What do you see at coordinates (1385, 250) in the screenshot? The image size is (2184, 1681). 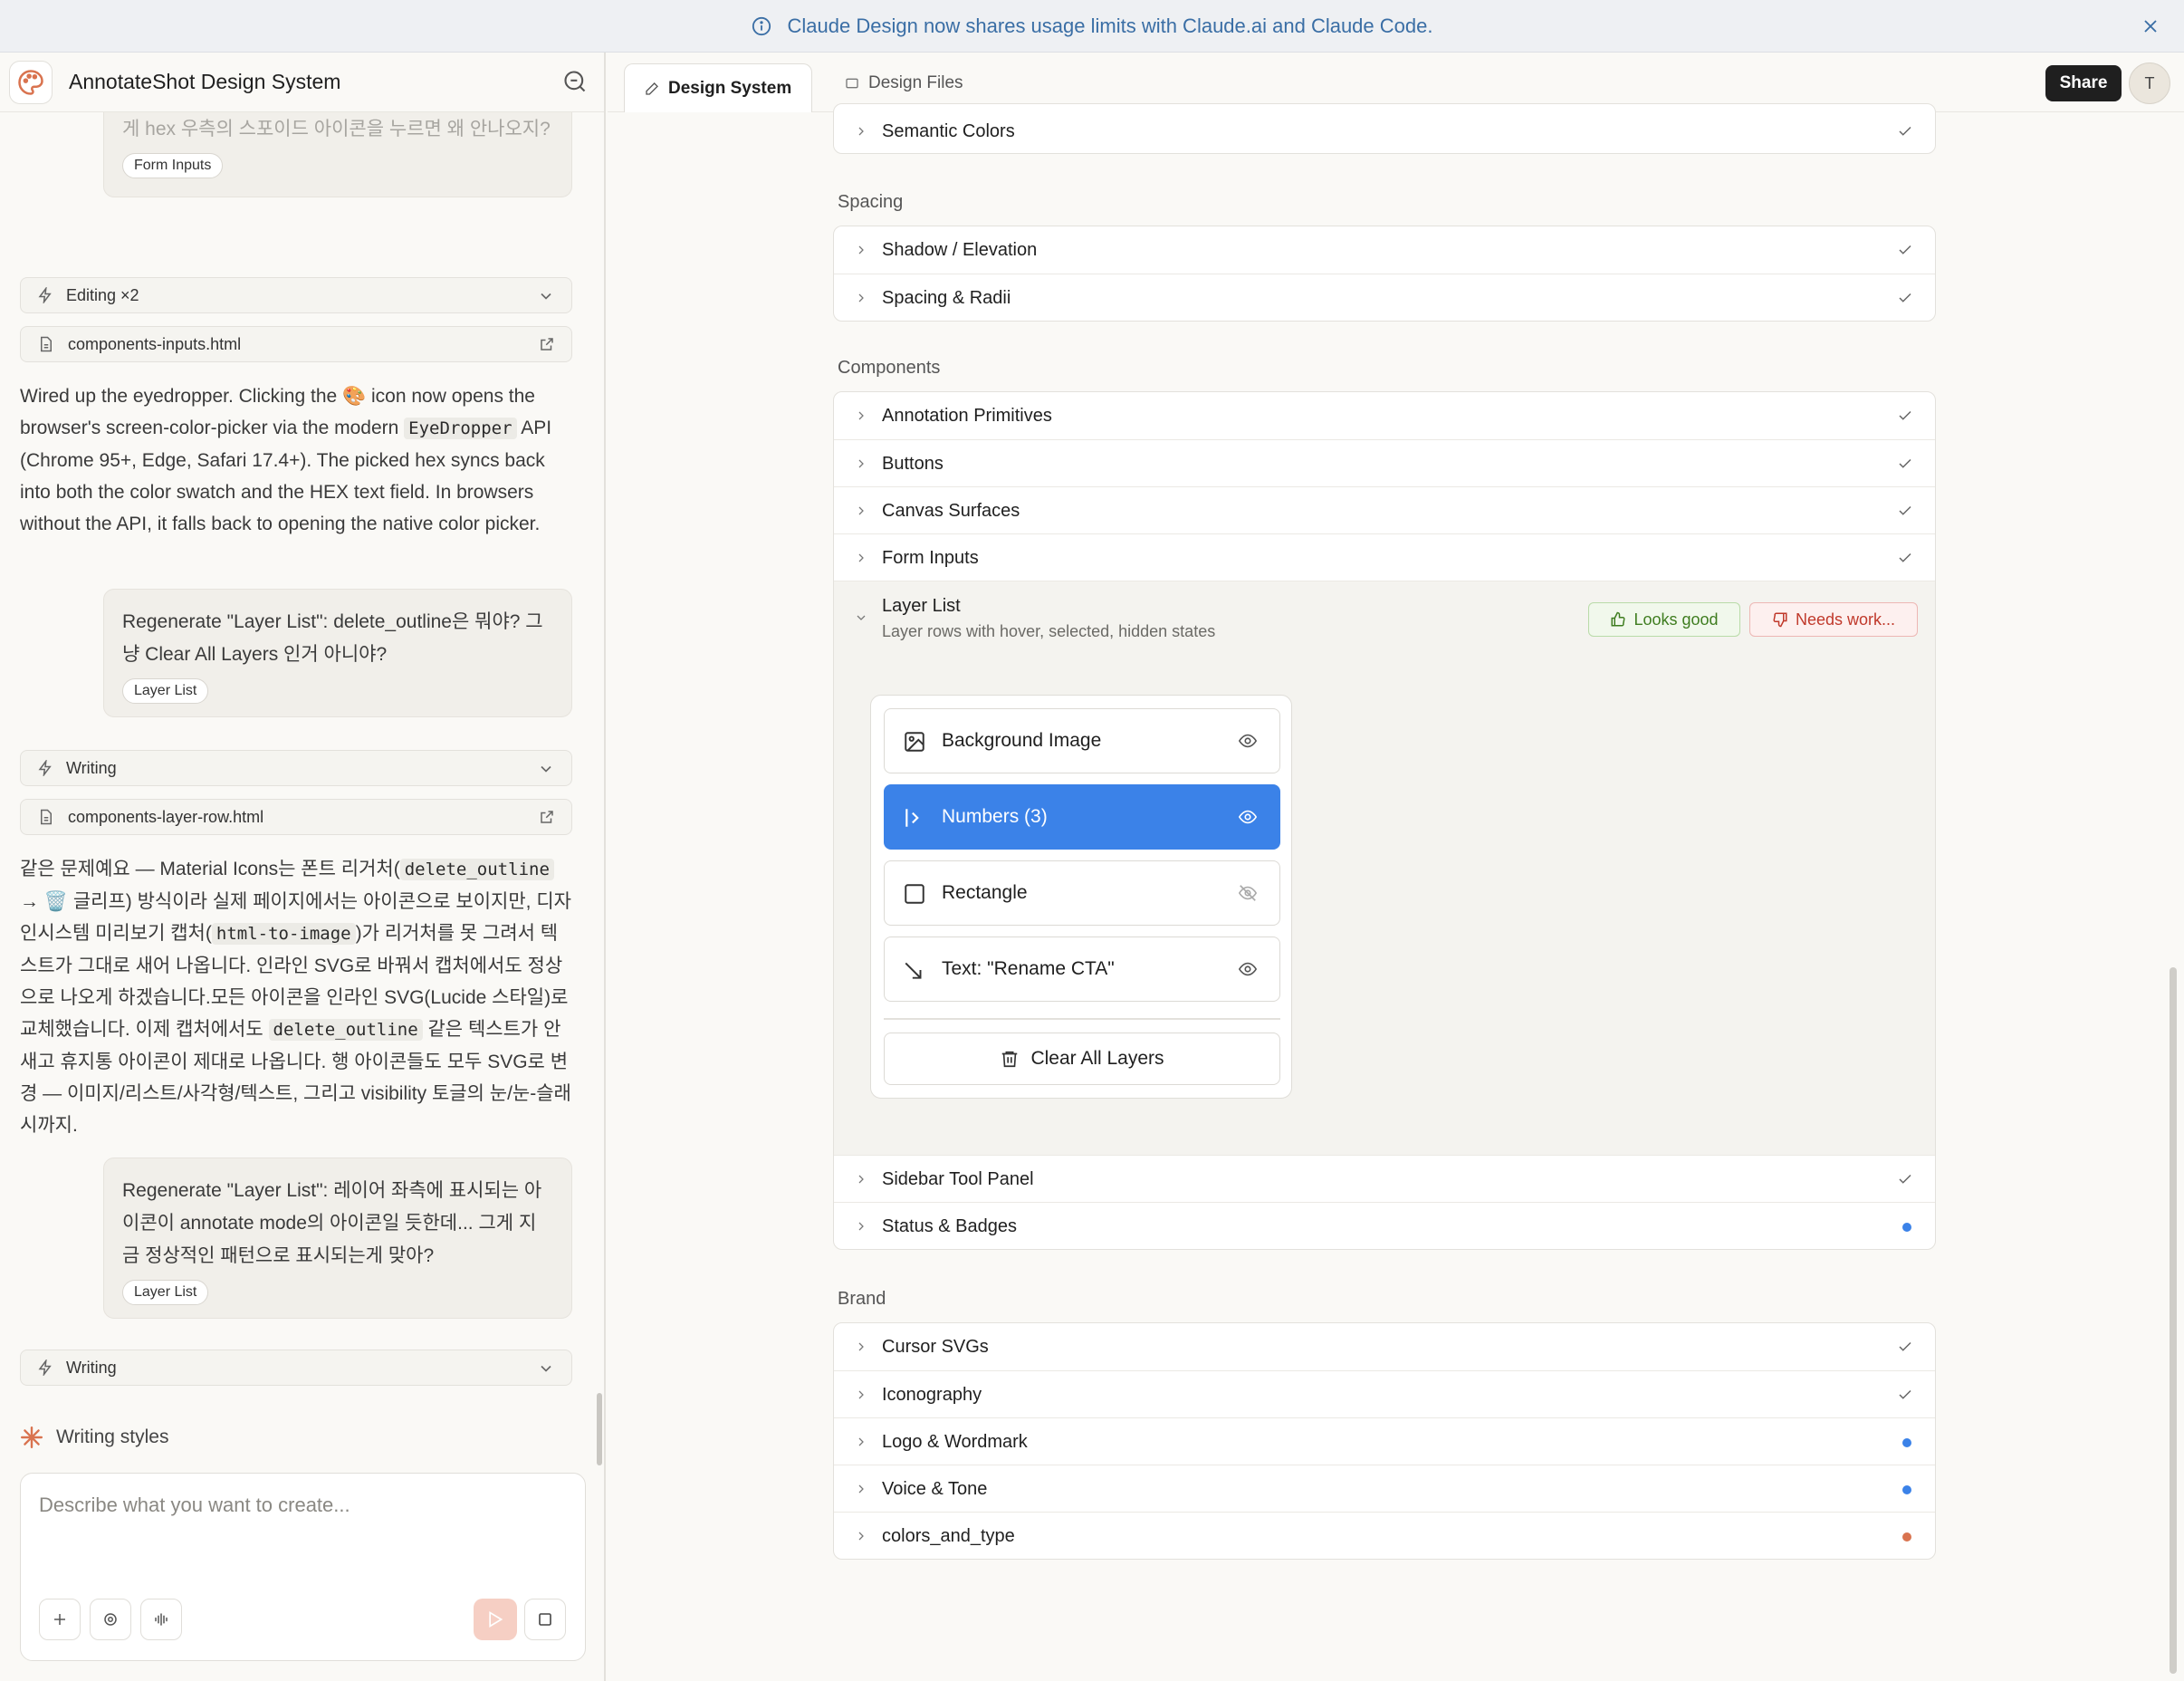 I see `accordion-row: Shadow / Elevation` at bounding box center [1385, 250].